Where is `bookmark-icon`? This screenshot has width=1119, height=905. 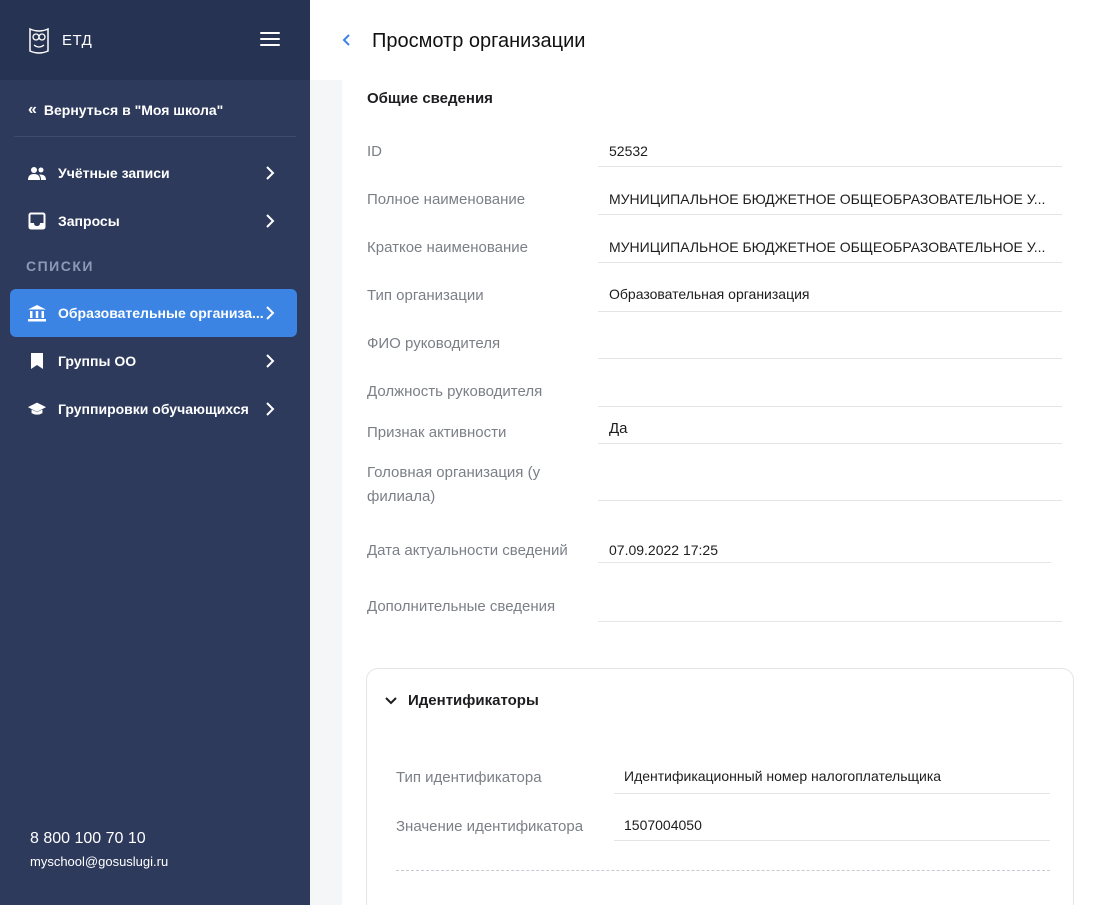
bookmark-icon is located at coordinates (37, 361).